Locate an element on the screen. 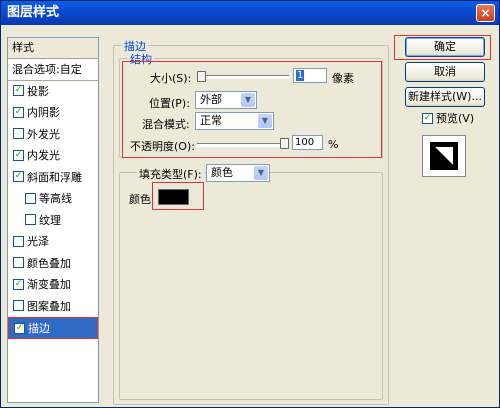 Image resolution: width=500 pixels, height=408 pixels. size-unit: 像素 is located at coordinates (343, 78).